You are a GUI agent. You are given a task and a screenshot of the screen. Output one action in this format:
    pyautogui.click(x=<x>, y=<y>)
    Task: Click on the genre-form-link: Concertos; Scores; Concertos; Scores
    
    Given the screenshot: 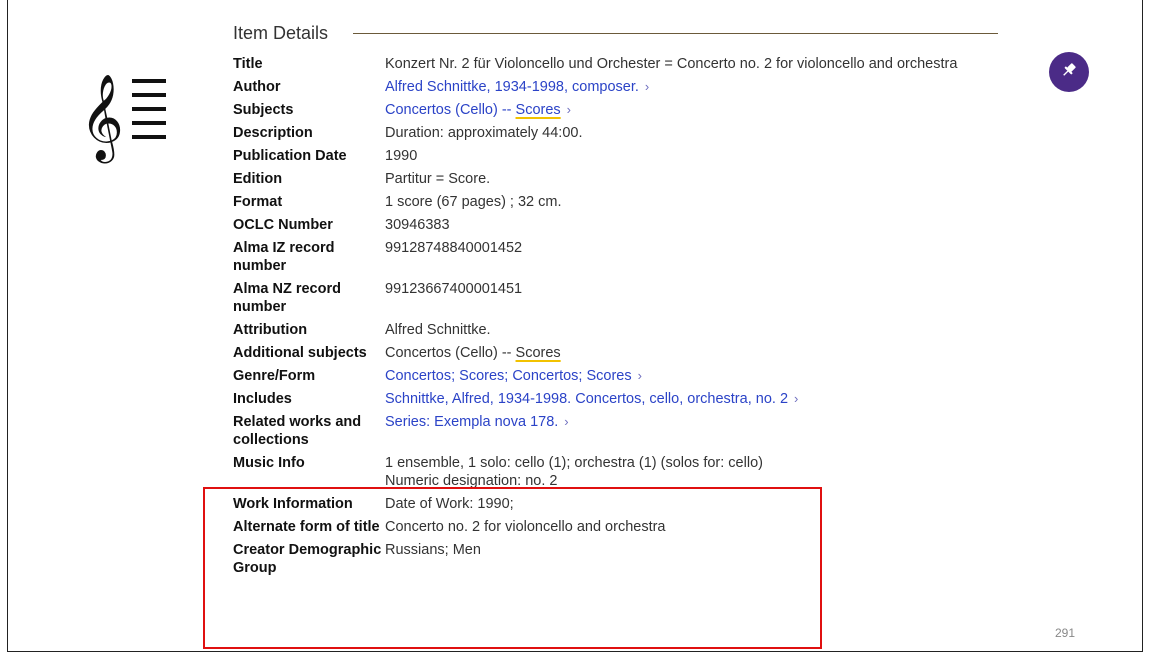 What is the action you would take?
    pyautogui.click(x=508, y=376)
    